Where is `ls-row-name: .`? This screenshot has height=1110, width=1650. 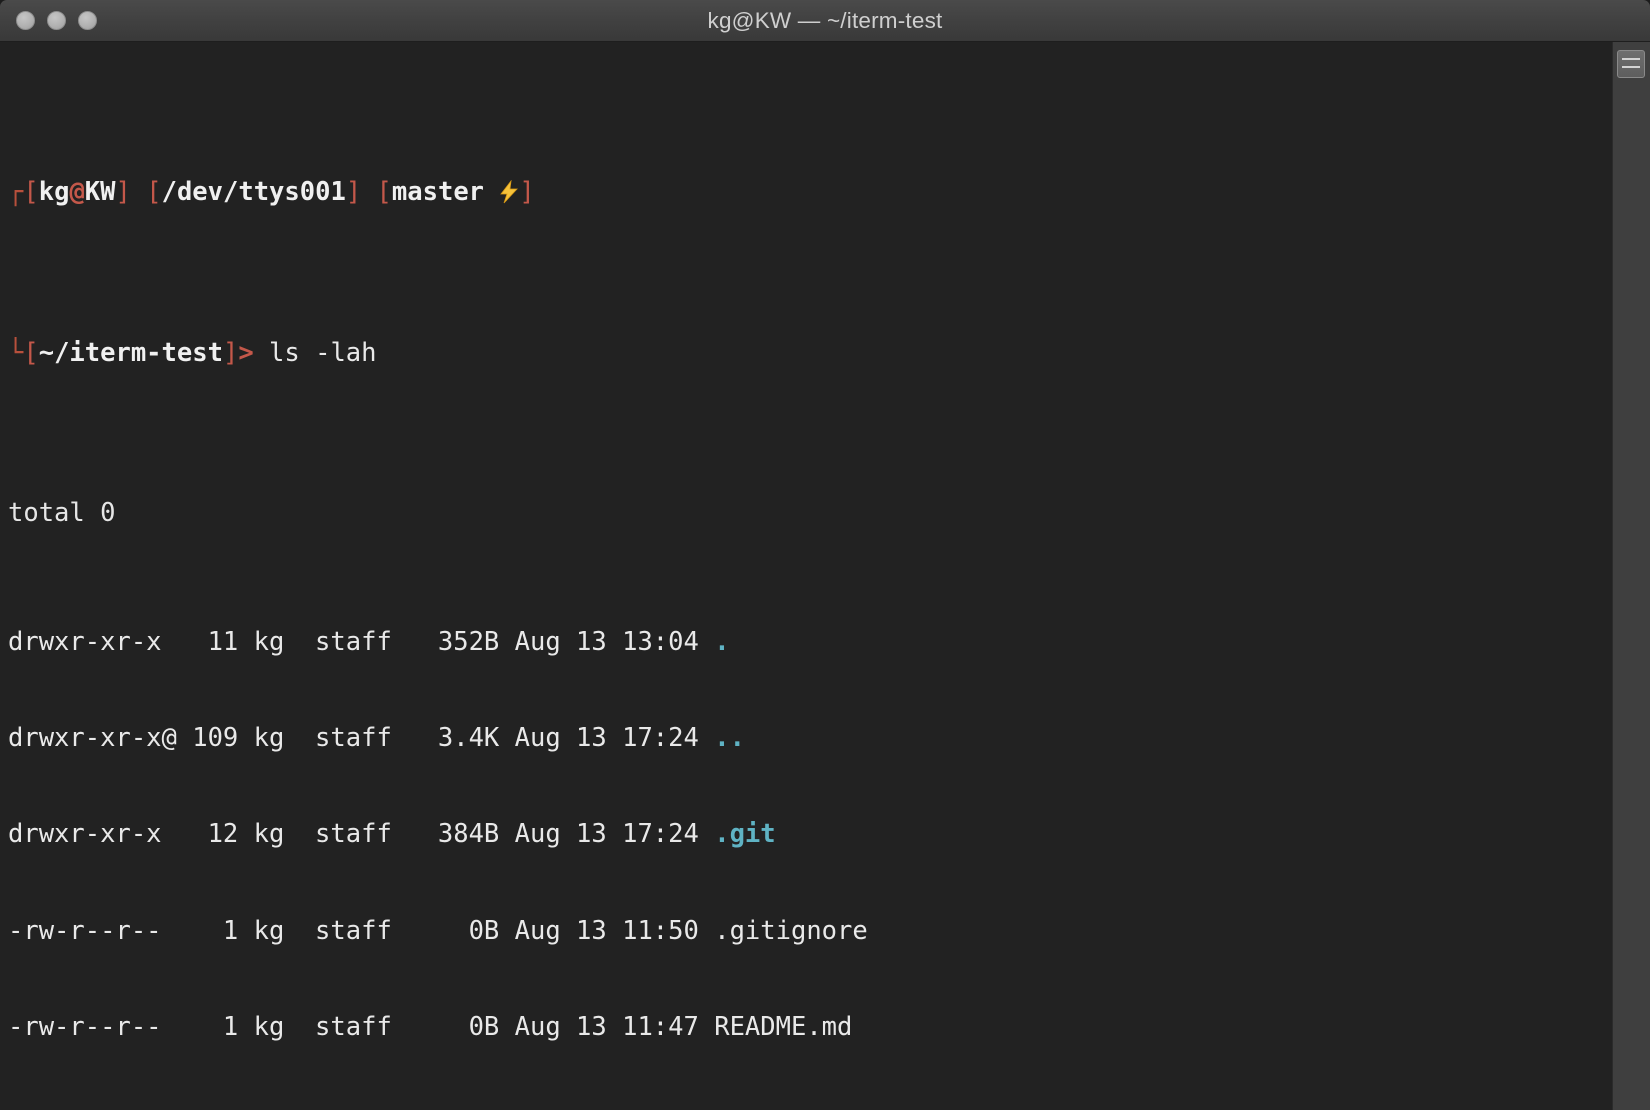
ls-row-name: . is located at coordinates (721, 642).